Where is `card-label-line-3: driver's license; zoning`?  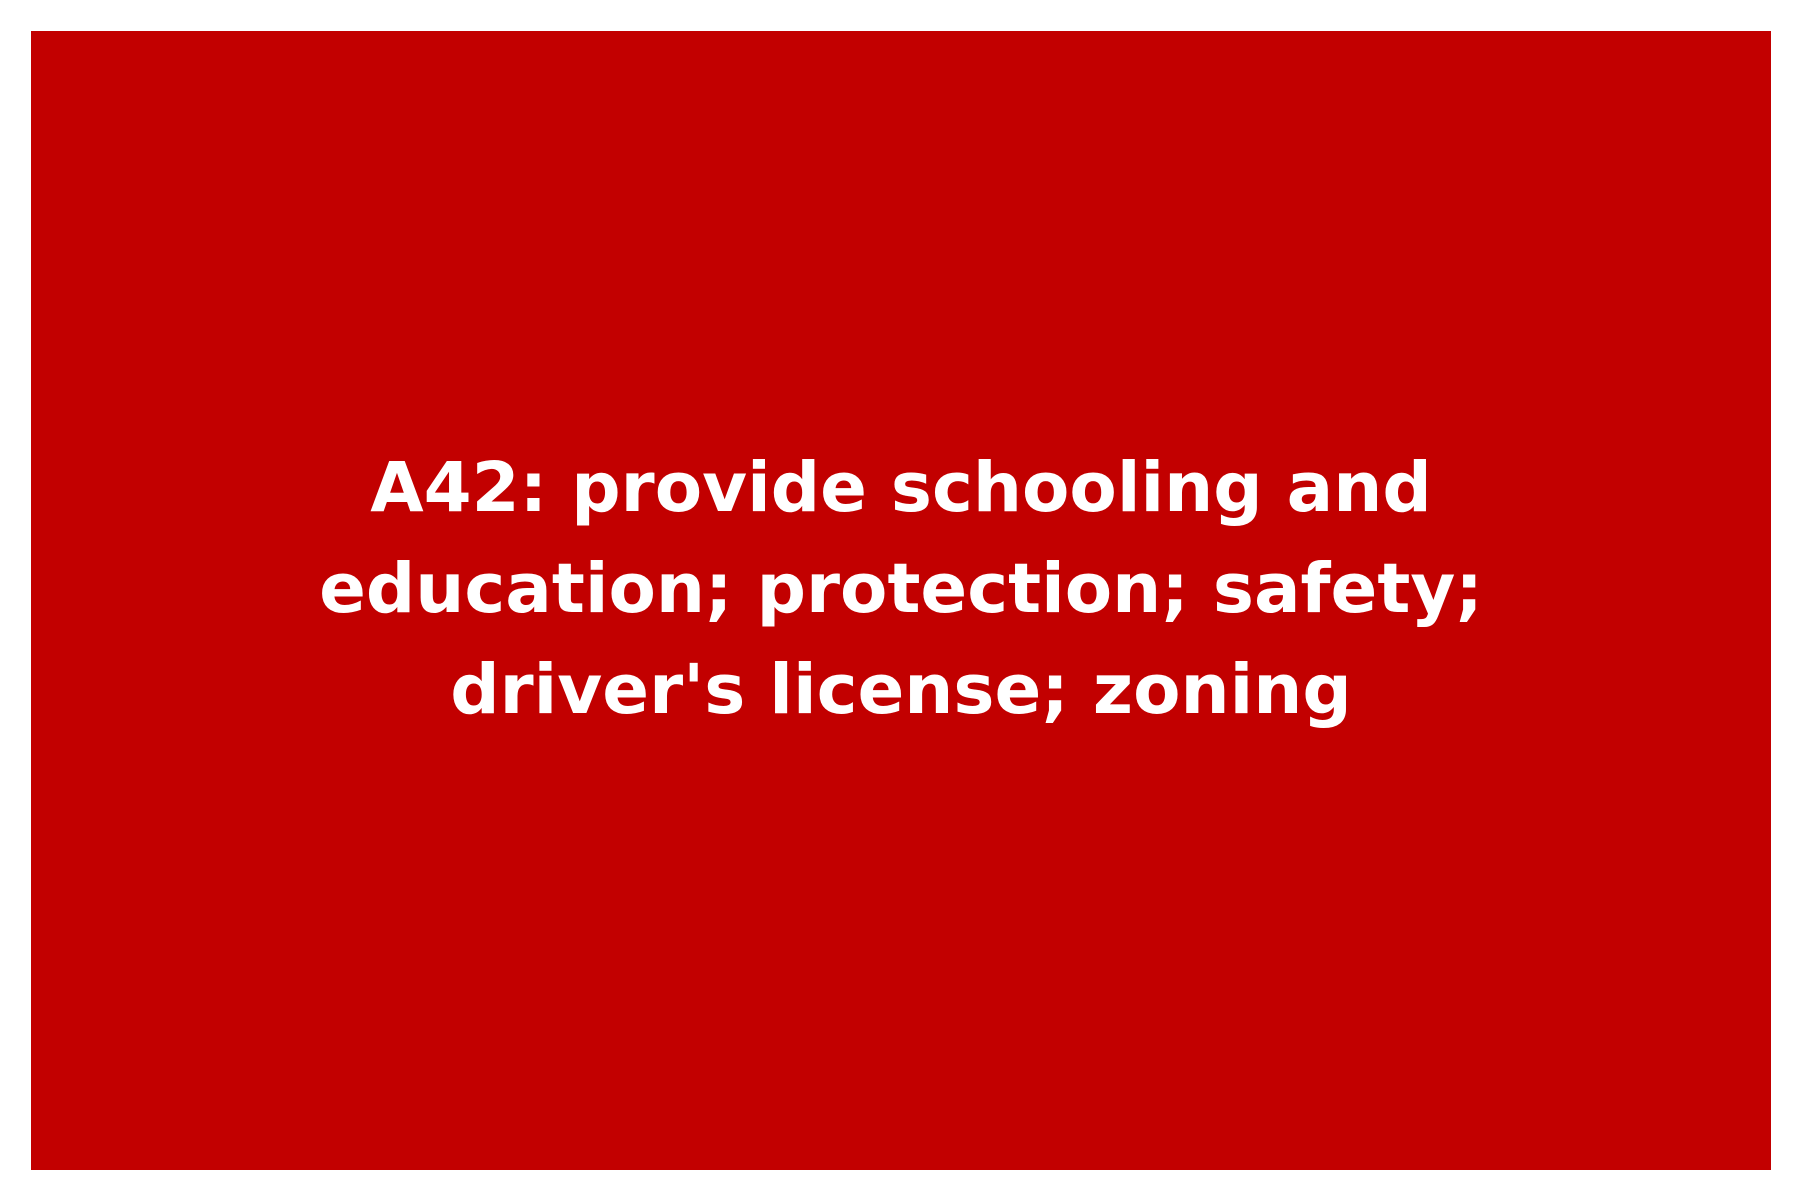
card-label-line-3: driver's license; zoning is located at coordinates (901, 690).